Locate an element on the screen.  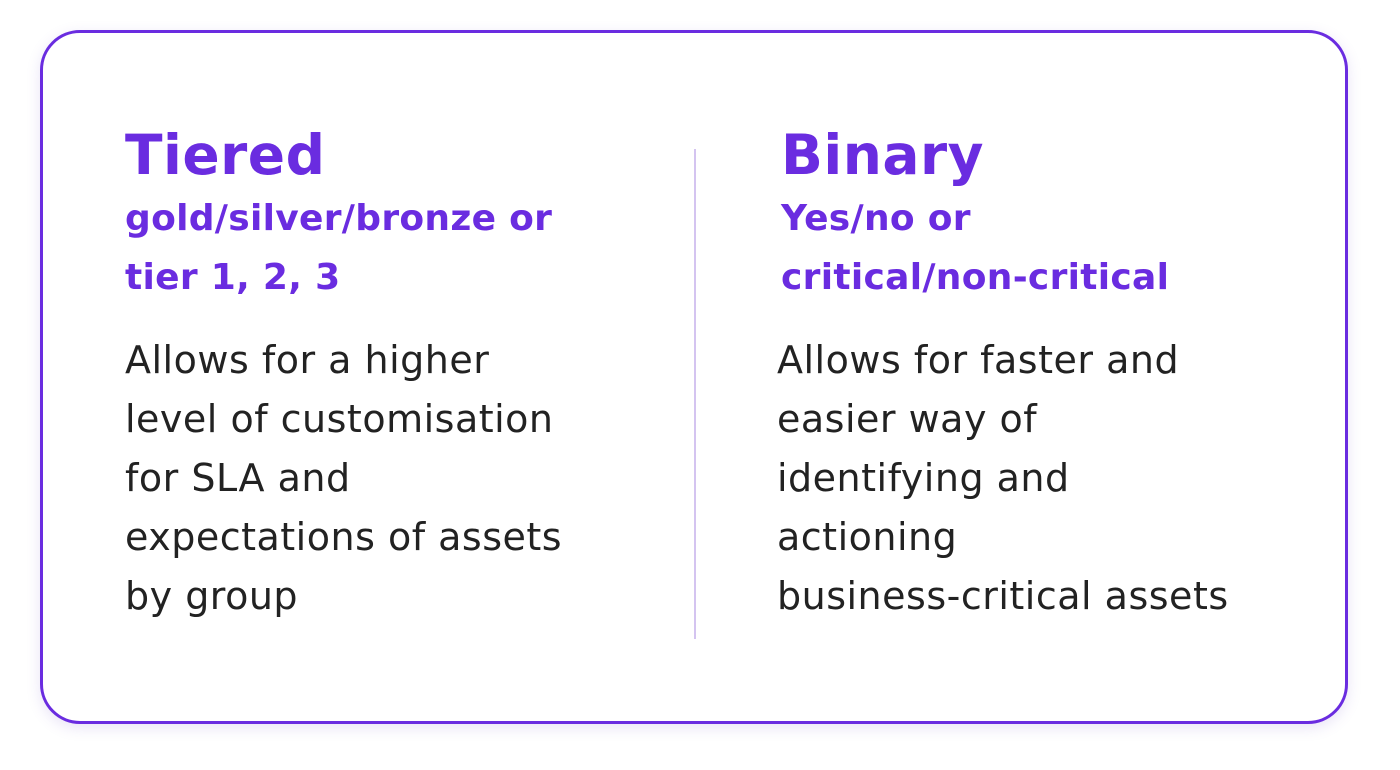
binary-title: Binary is located at coordinates (883, 155).